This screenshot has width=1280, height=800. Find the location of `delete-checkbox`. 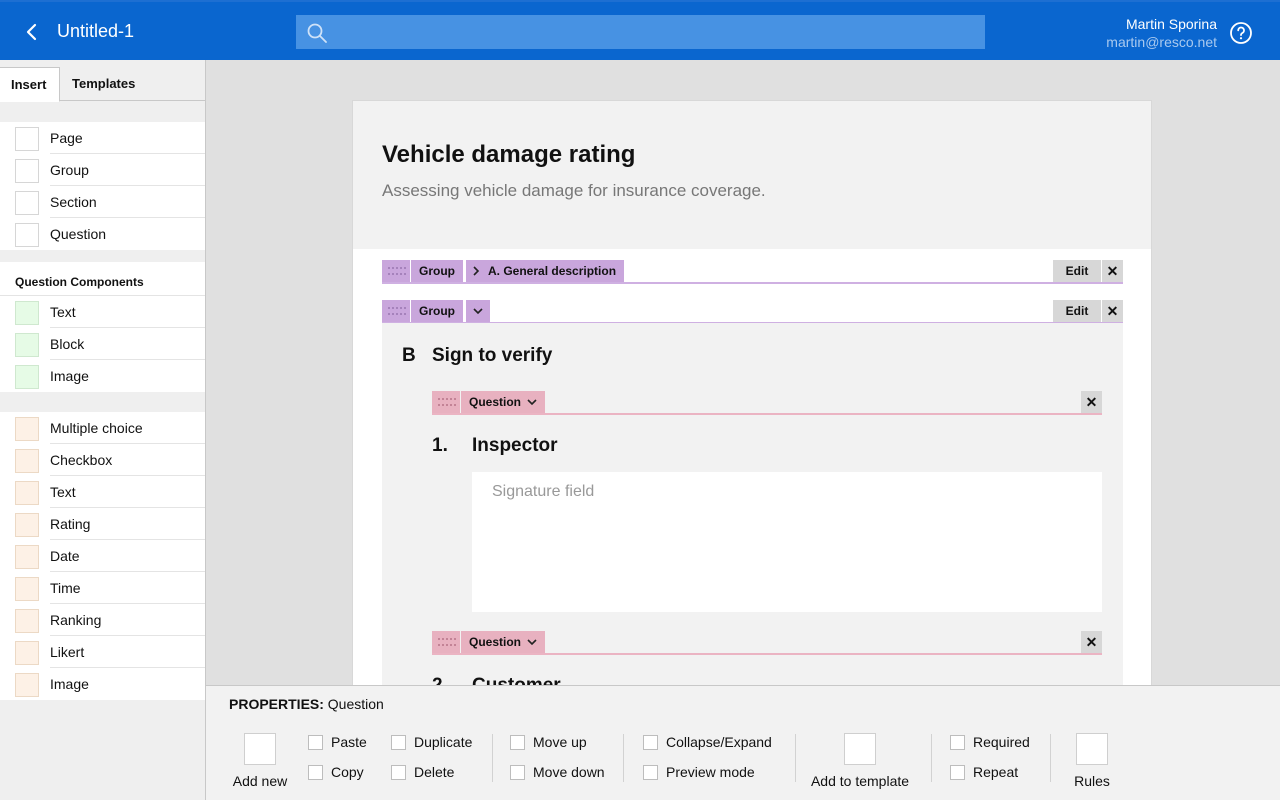

delete-checkbox is located at coordinates (398, 772).